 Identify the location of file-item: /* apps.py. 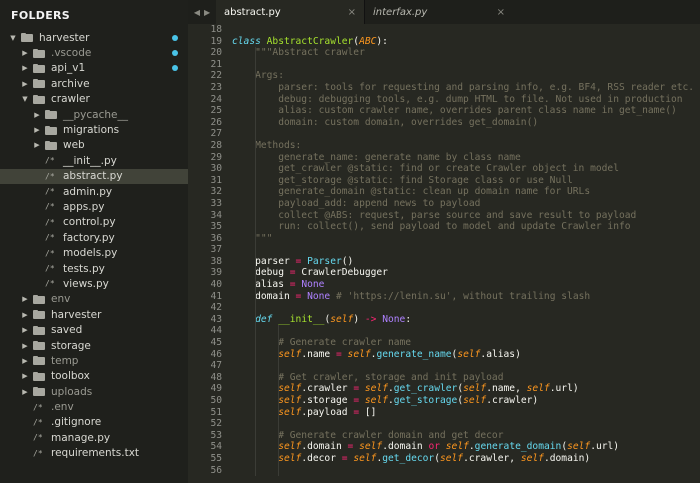
(94, 206).